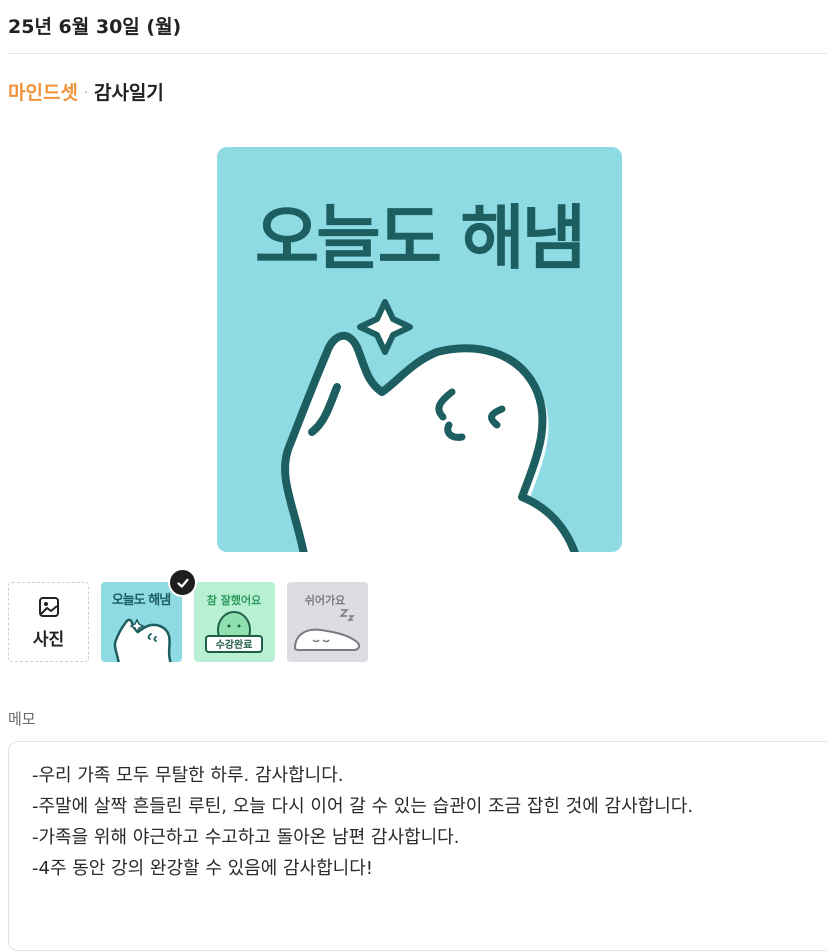  I want to click on check-icon, so click(182, 583).